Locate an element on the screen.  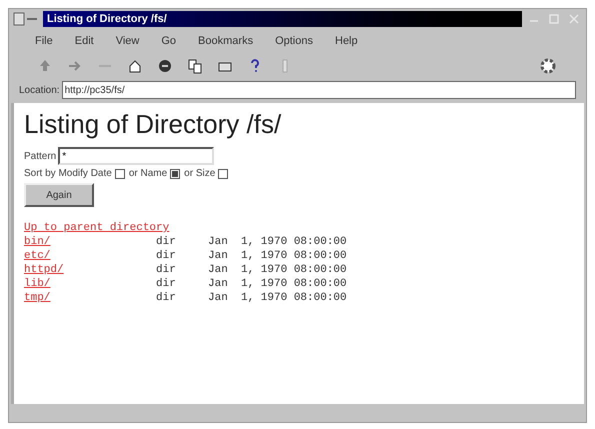
location-field: http://pc35/fs/ is located at coordinates (319, 90).